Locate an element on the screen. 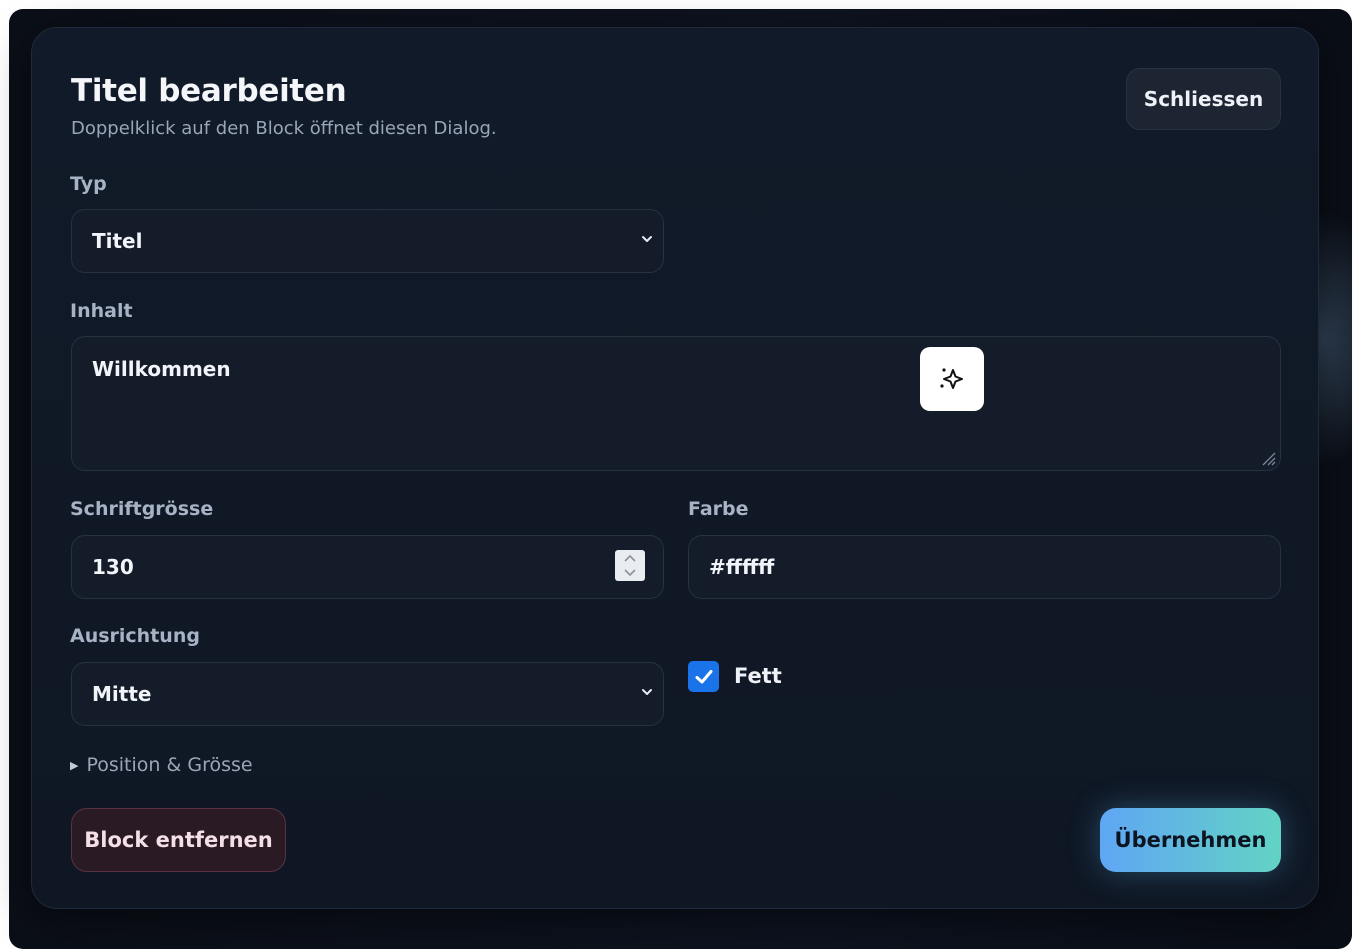 This screenshot has width=1353, height=949. stepper-arrows-icon is located at coordinates (630, 565).